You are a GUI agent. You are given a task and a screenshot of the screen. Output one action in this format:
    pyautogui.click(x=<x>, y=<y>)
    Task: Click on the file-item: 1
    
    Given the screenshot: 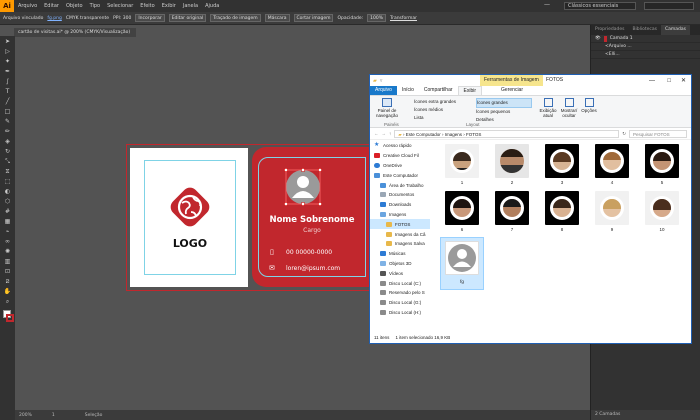 What is the action you would take?
    pyautogui.click(x=462, y=166)
    